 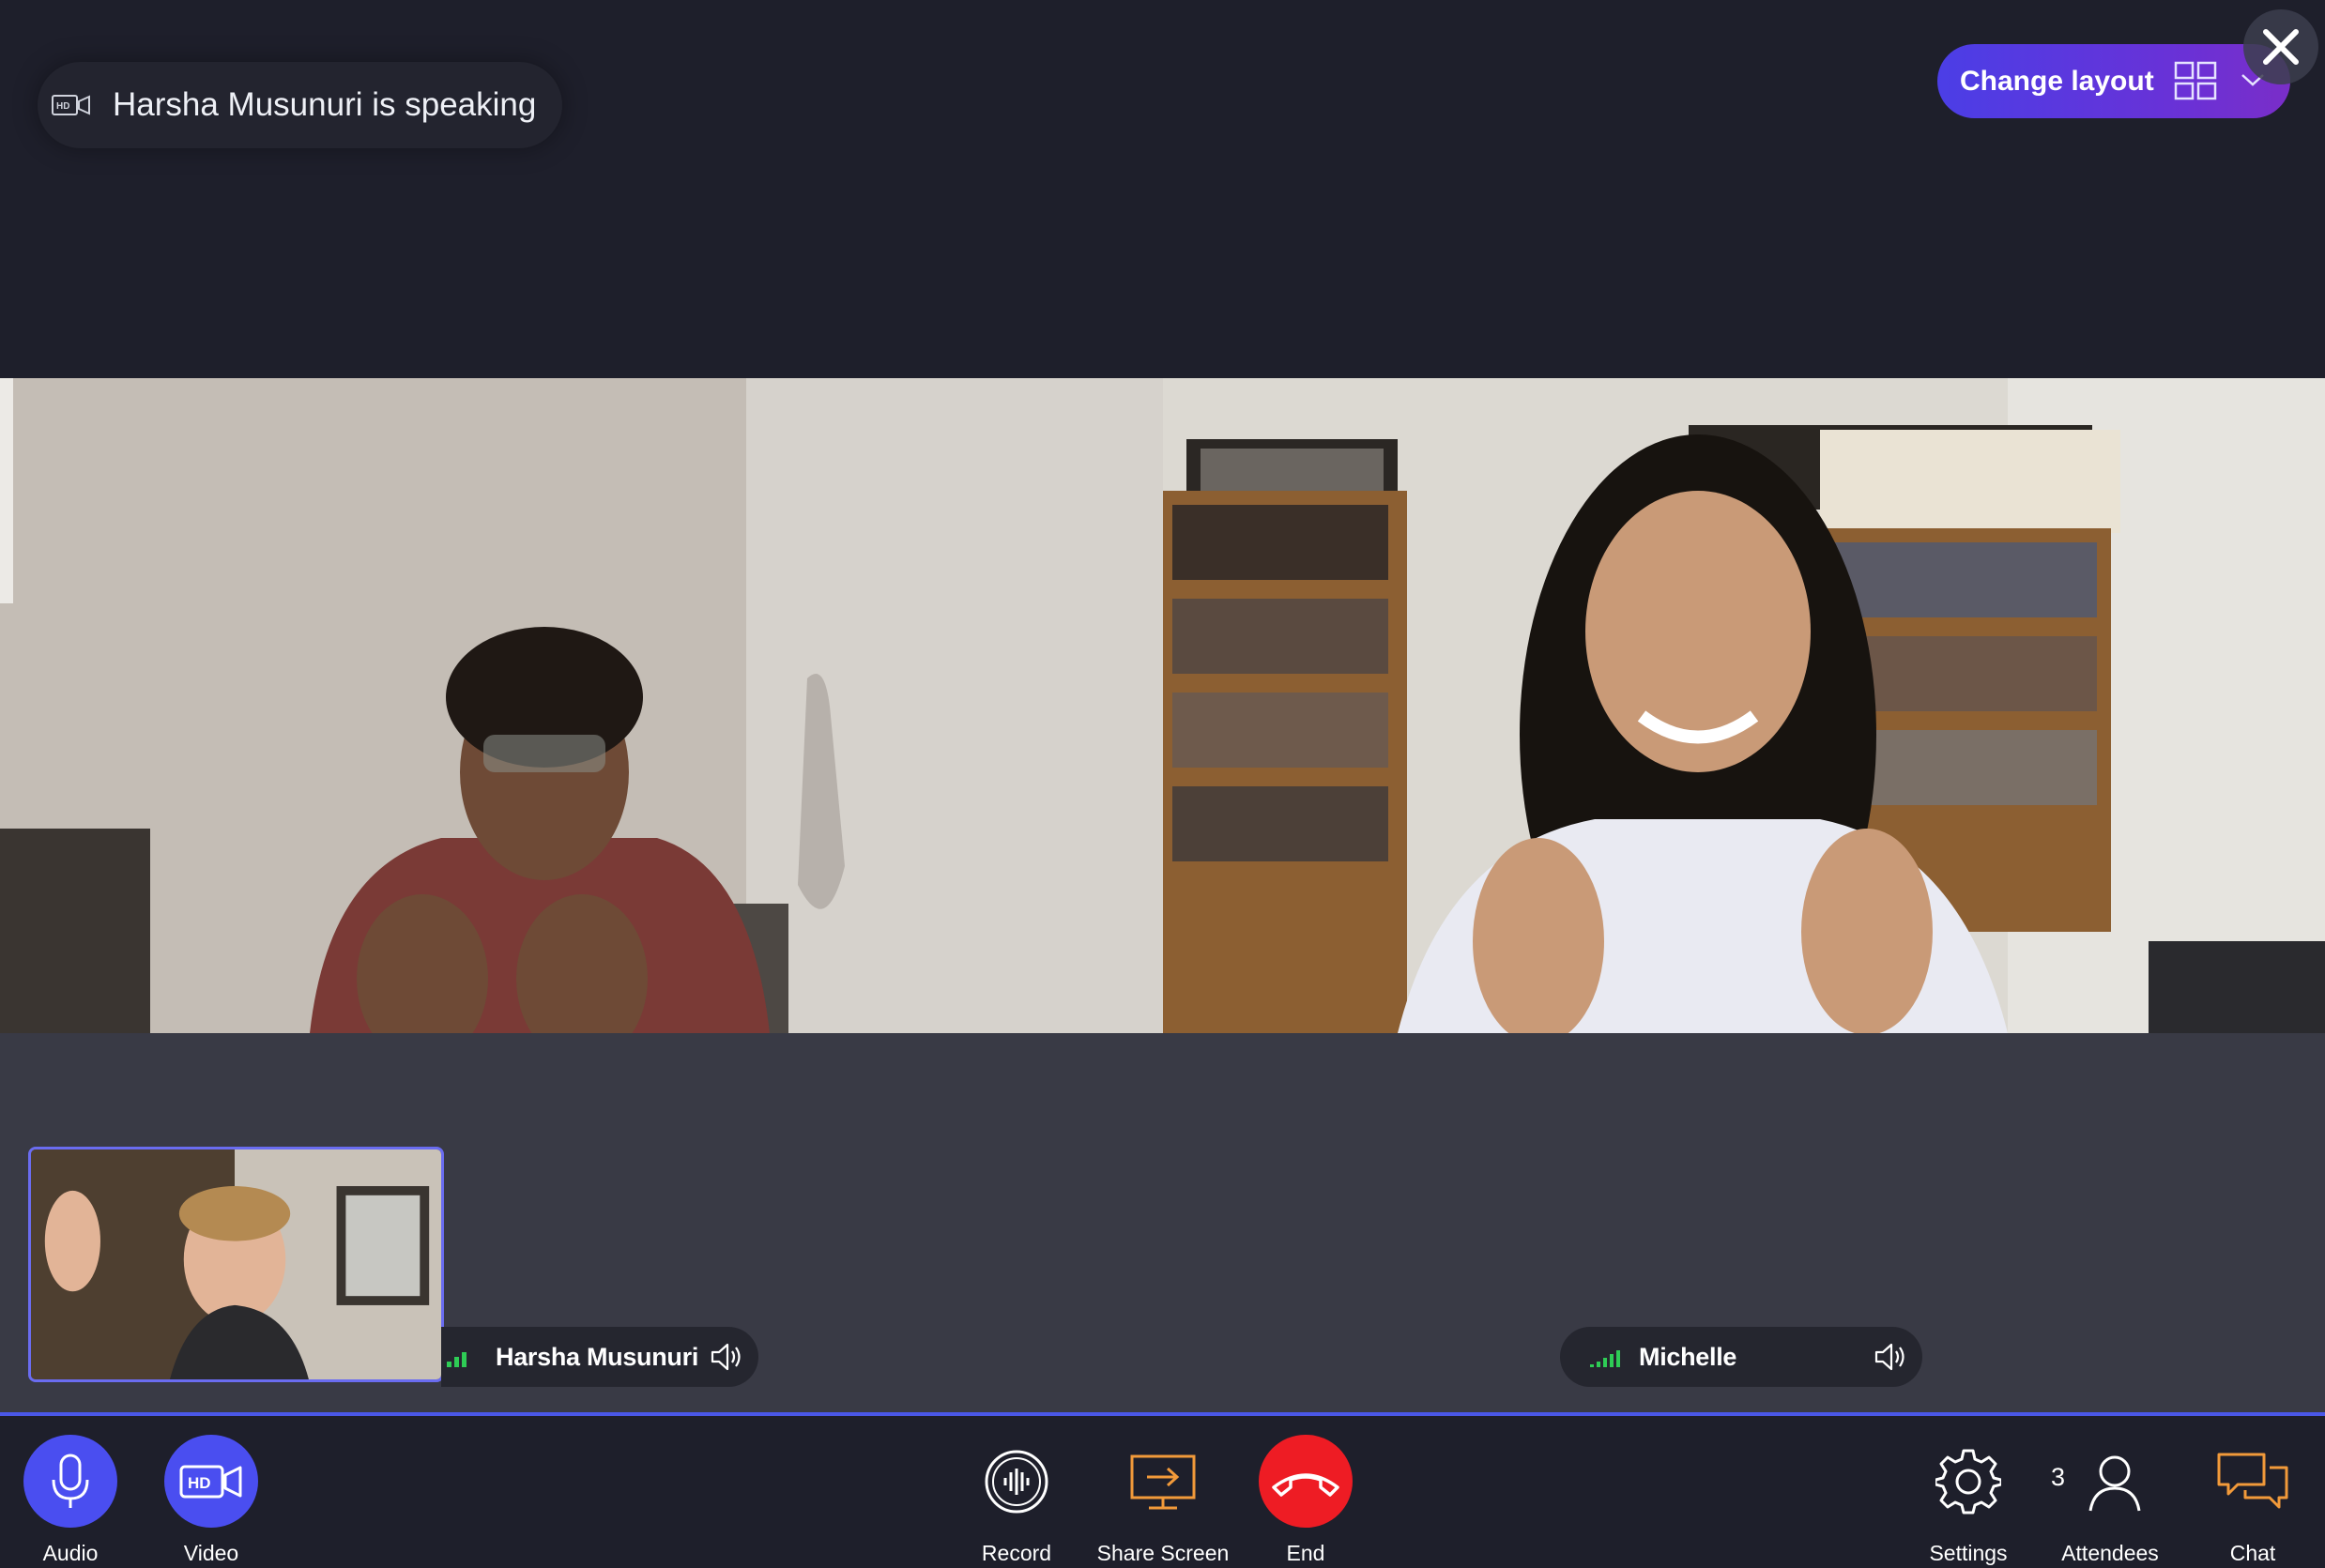 I want to click on end-call-button: End, so click(x=1306, y=1500).